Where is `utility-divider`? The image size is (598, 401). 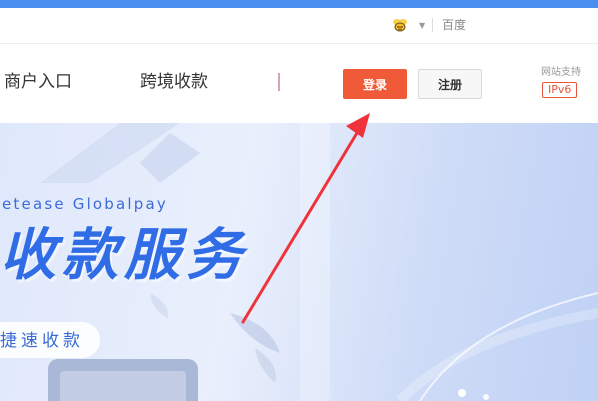 utility-divider is located at coordinates (432, 25).